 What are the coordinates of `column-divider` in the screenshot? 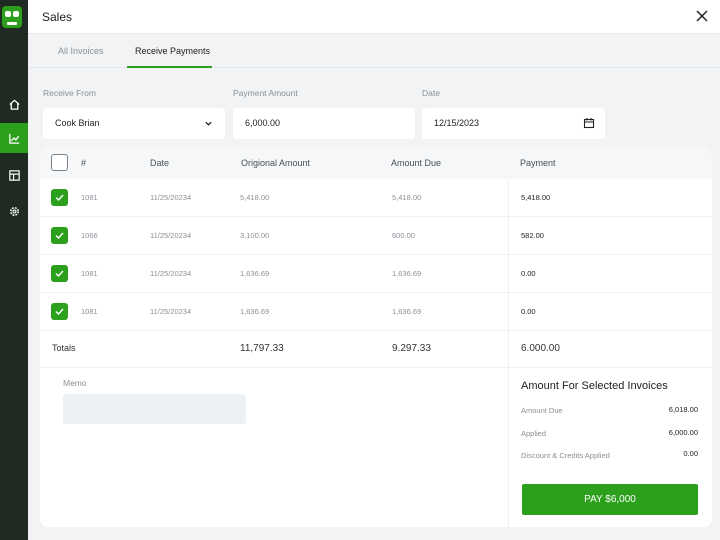 It's located at (508, 353).